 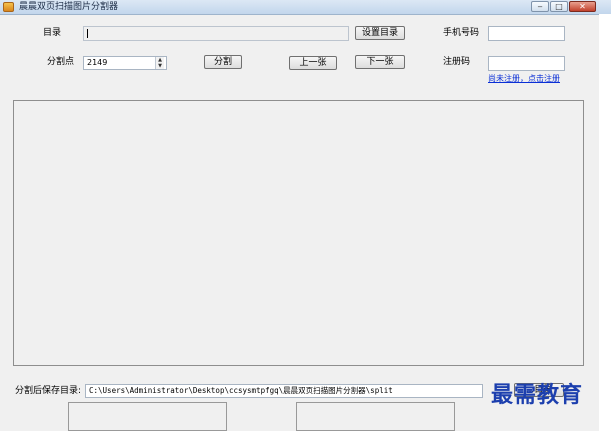 I want to click on reg-code-input, so click(x=526, y=63).